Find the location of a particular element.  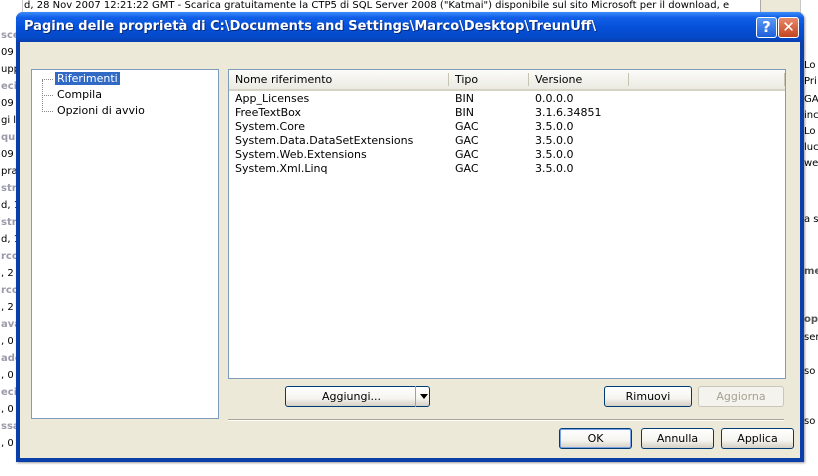

reference-version: 0.0.0.0 is located at coordinates (554, 98).